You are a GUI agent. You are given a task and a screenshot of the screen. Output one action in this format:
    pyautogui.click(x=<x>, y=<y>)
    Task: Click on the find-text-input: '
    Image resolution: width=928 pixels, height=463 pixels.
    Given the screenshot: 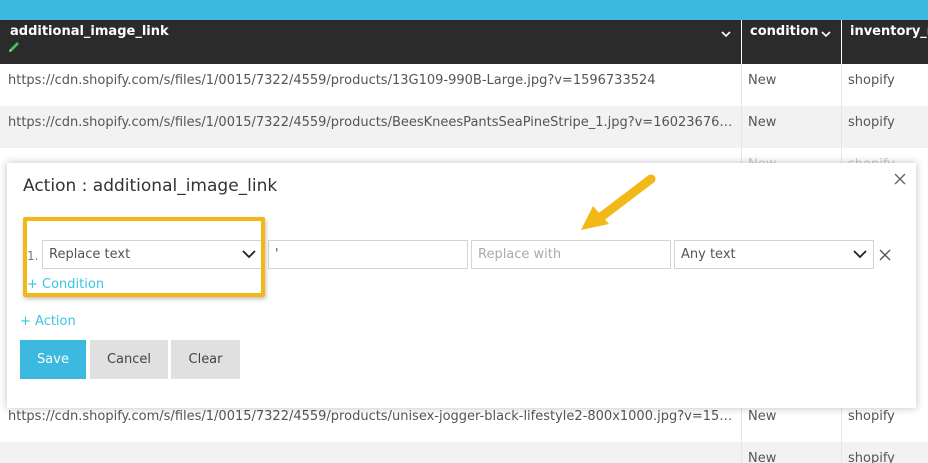 What is the action you would take?
    pyautogui.click(x=368, y=254)
    